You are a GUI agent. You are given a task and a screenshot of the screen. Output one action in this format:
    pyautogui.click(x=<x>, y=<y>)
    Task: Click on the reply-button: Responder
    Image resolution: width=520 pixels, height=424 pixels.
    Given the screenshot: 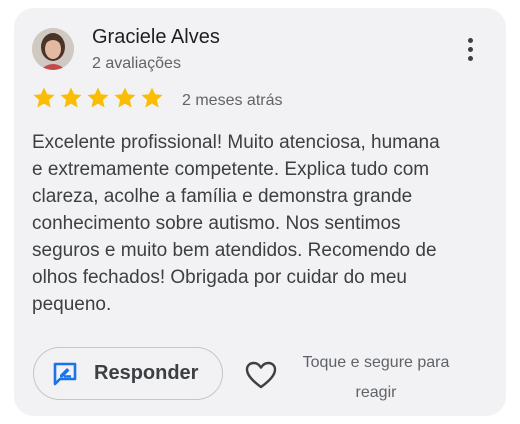 What is the action you would take?
    pyautogui.click(x=128, y=373)
    